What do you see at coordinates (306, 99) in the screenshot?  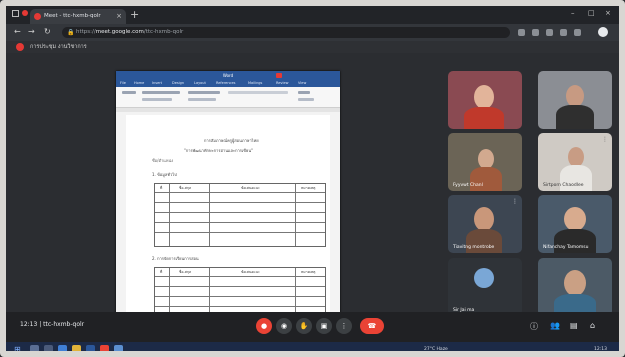 I see `editing-controls` at bounding box center [306, 99].